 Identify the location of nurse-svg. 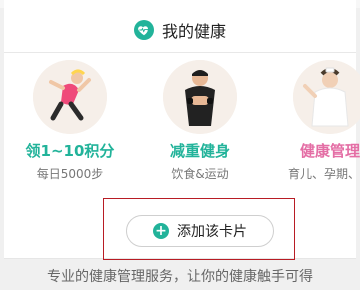
(326, 97).